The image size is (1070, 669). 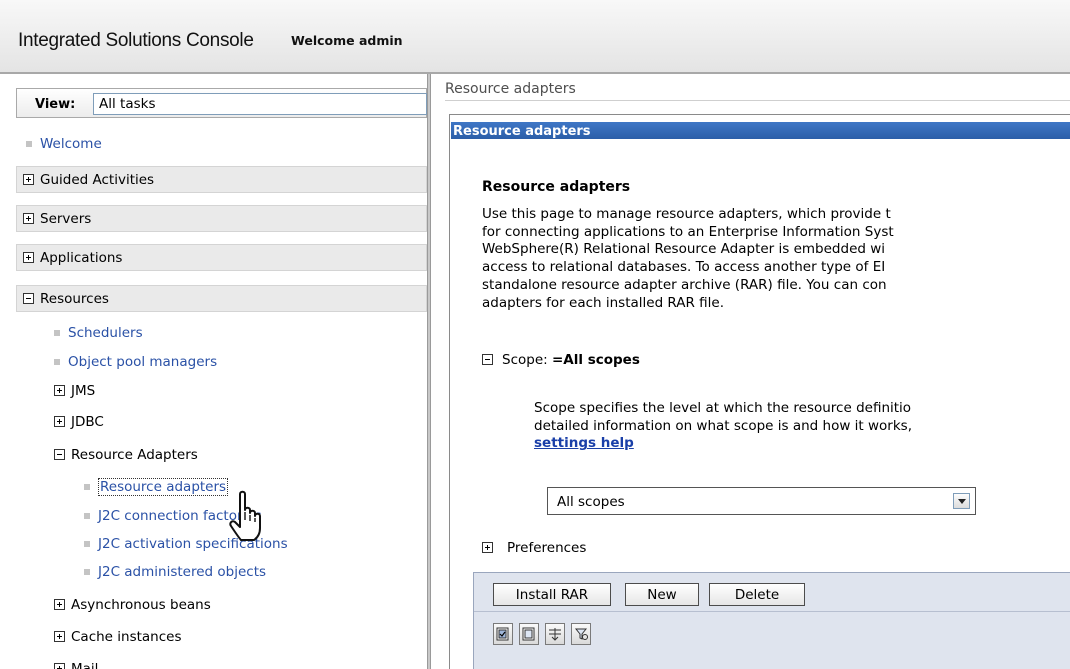 What do you see at coordinates (595, 360) in the screenshot?
I see `scope-value: =All scopes` at bounding box center [595, 360].